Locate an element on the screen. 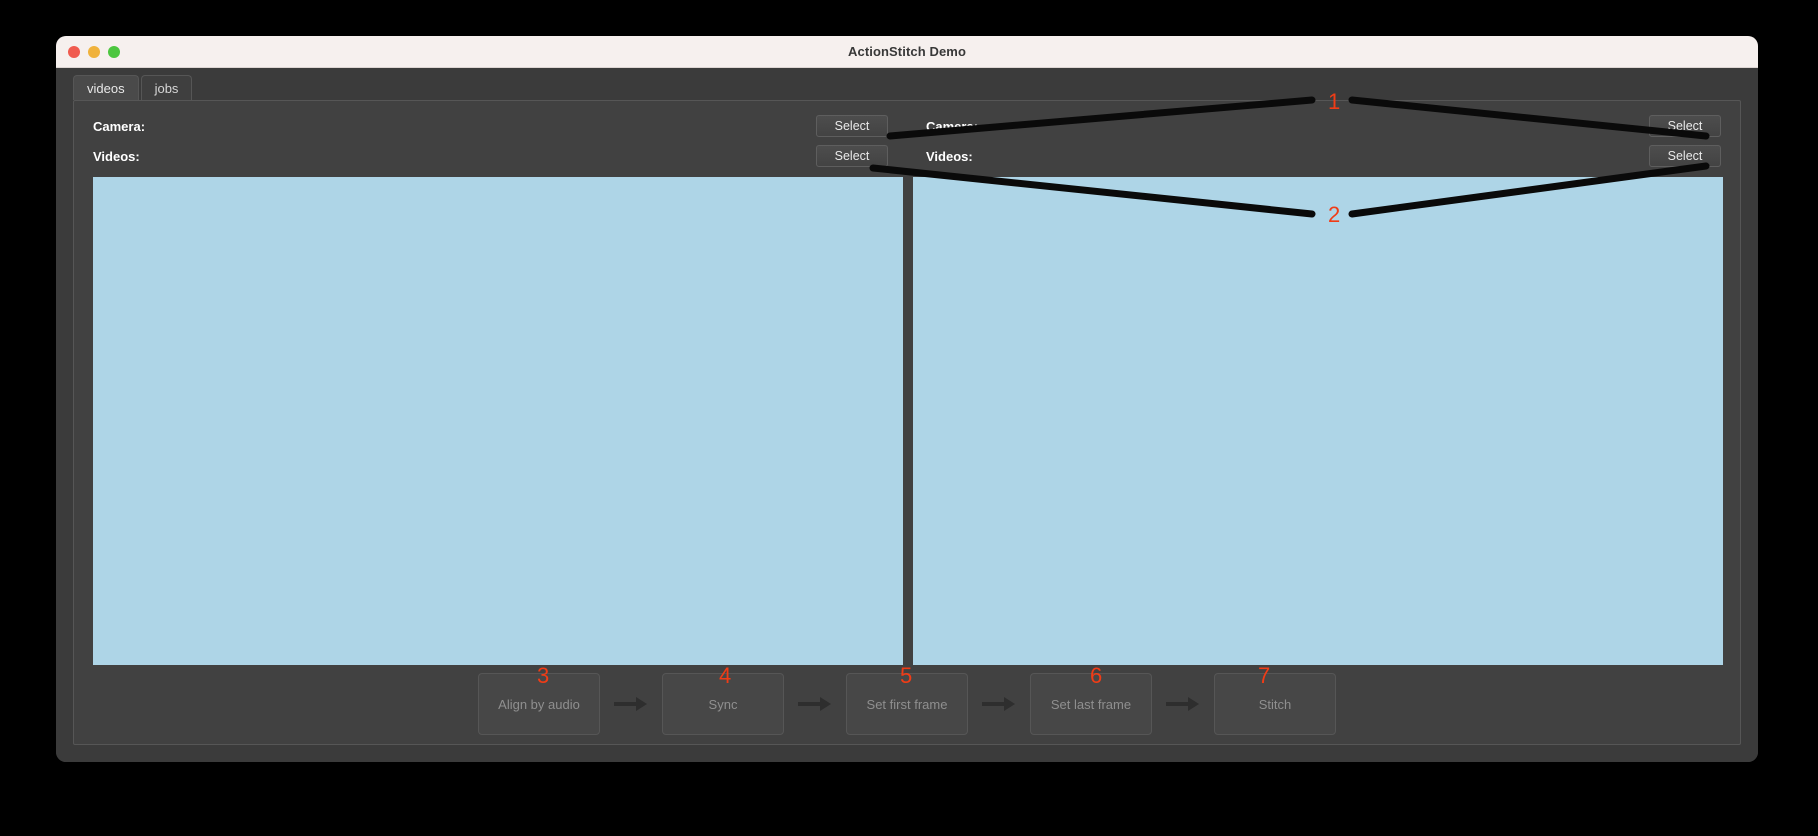 The height and width of the screenshot is (836, 1818). left-camera-label: Camera: is located at coordinates (119, 126).